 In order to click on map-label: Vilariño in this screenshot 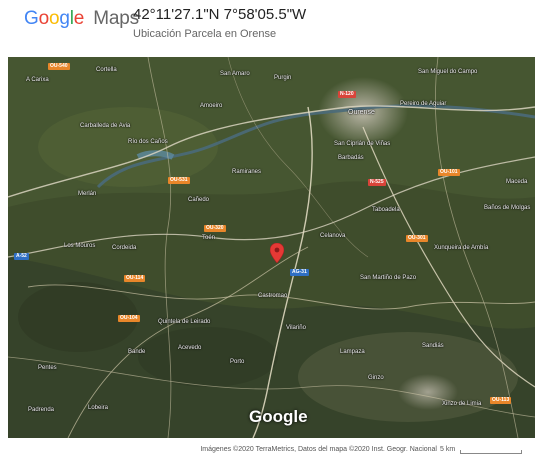, I will do `click(296, 328)`.